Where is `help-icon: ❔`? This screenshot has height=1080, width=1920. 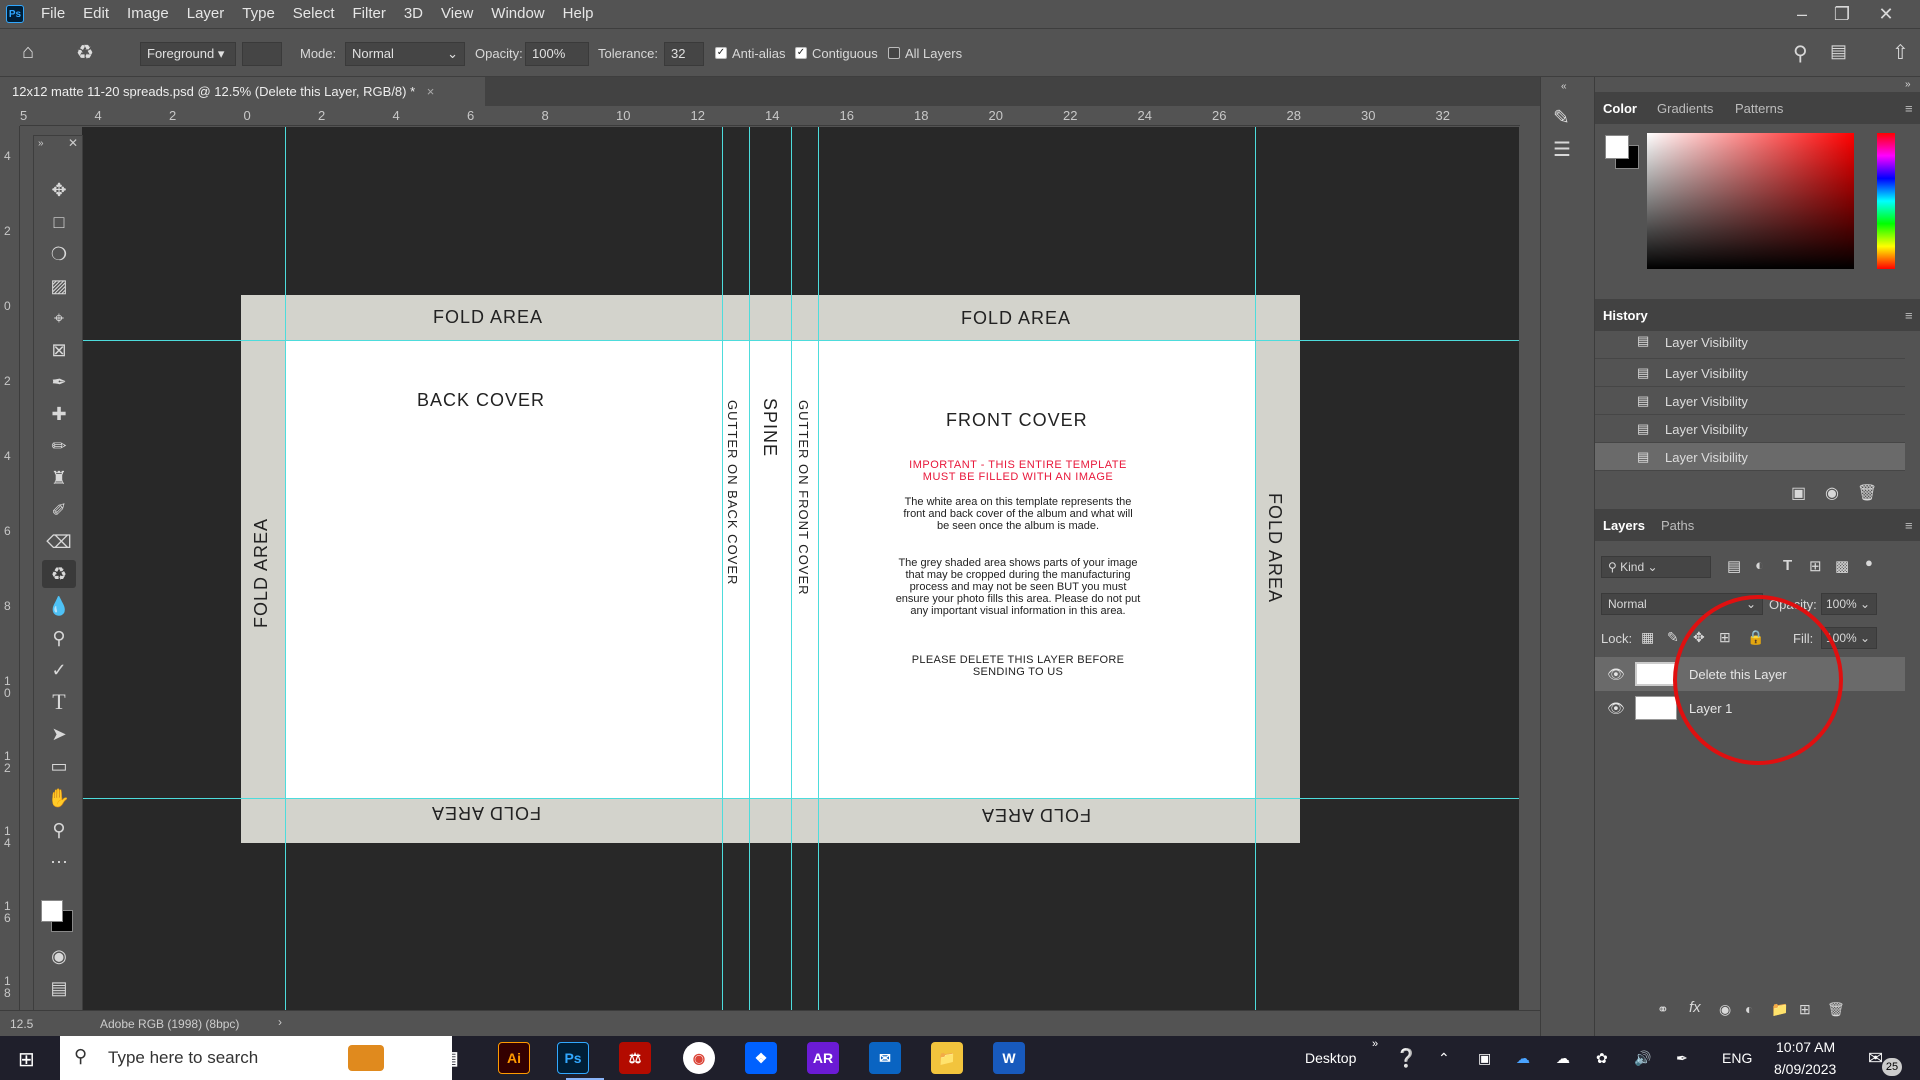 help-icon: ❔ is located at coordinates (1406, 1058).